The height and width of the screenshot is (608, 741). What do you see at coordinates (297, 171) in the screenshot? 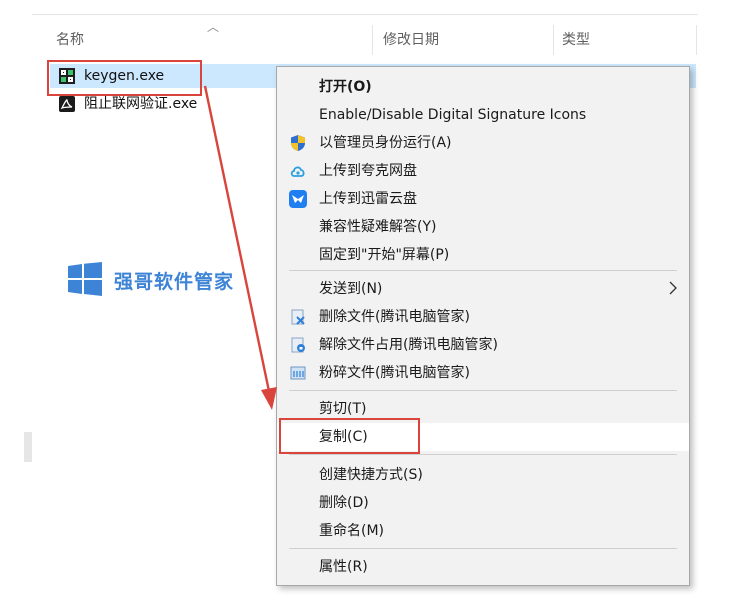
I see `quark-cloud-icon` at bounding box center [297, 171].